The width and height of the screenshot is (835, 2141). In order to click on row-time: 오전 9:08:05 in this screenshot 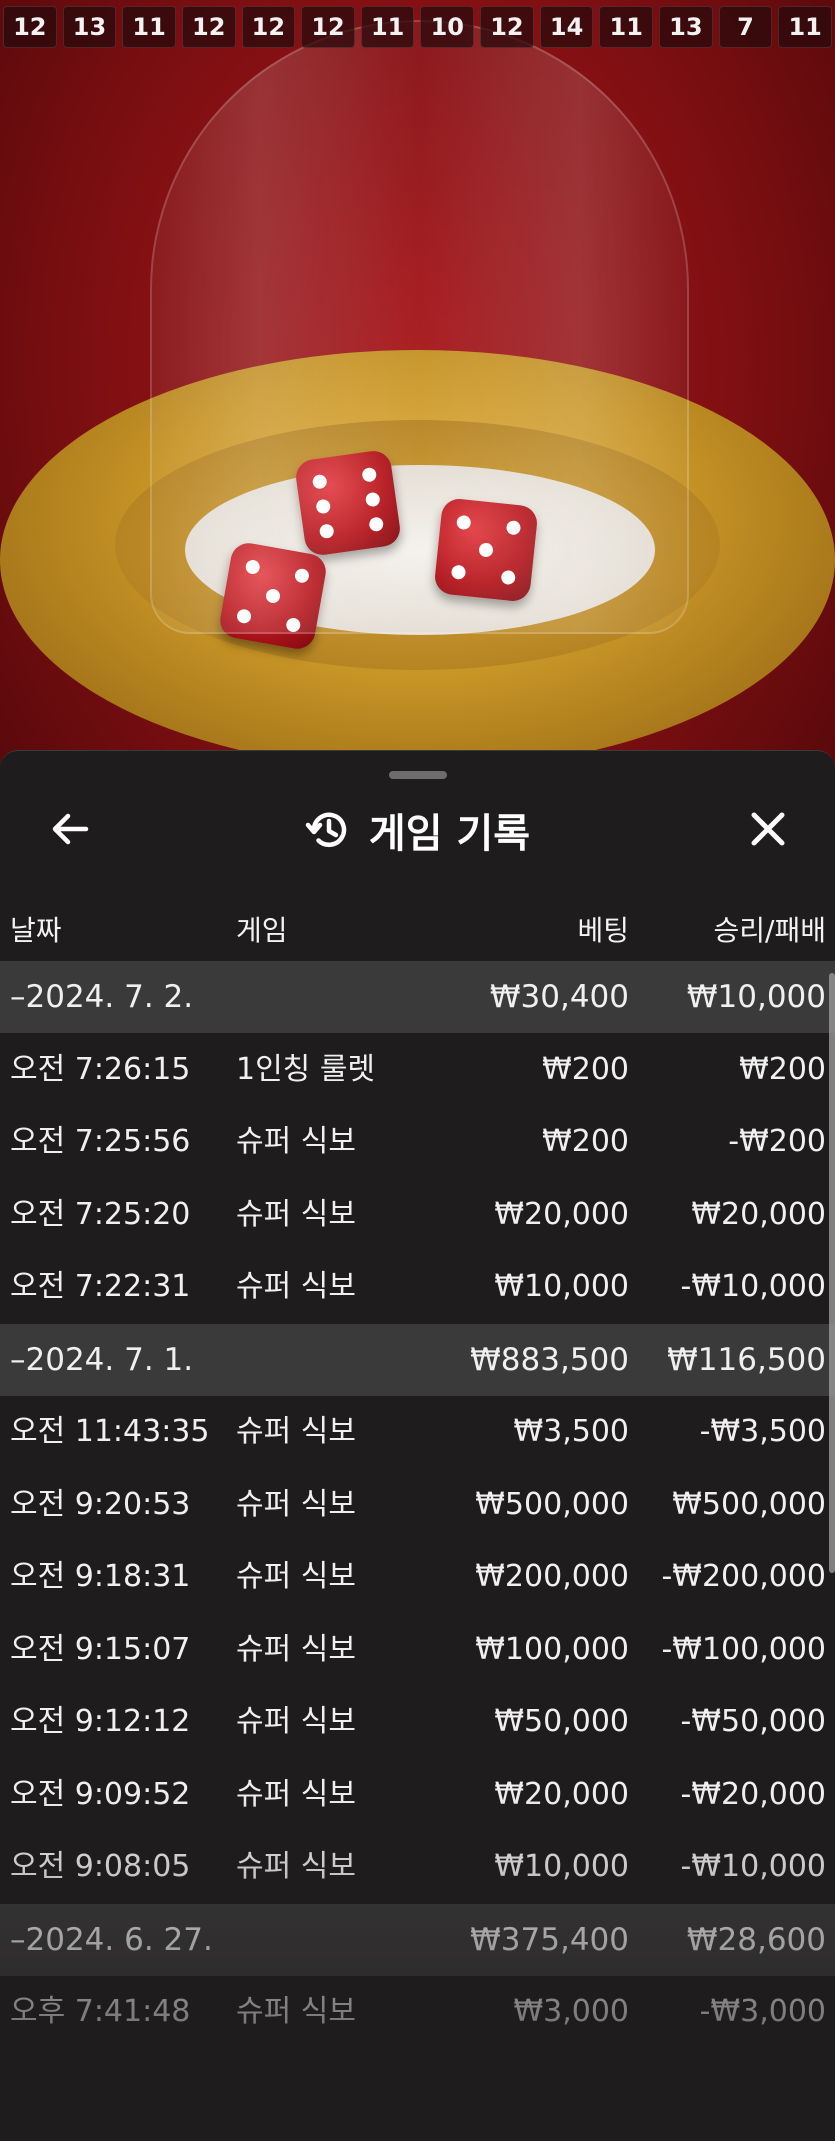, I will do `click(100, 1866)`.